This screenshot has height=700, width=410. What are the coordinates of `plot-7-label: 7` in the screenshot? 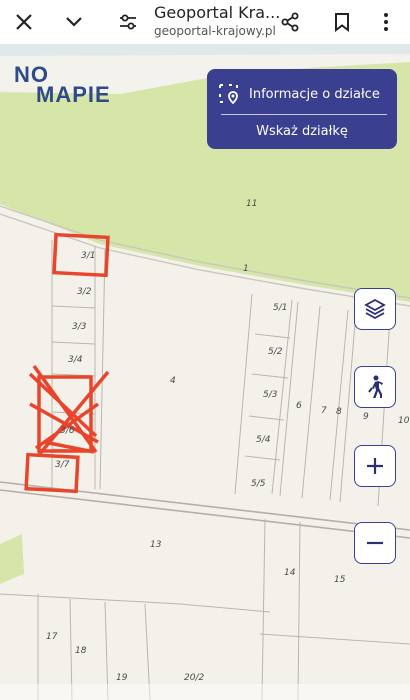 It's located at (324, 411).